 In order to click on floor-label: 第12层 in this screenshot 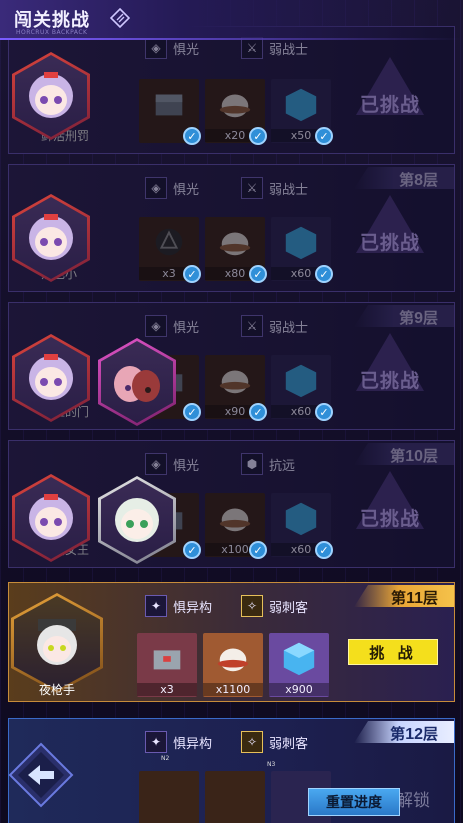, I will do `click(414, 734)`.